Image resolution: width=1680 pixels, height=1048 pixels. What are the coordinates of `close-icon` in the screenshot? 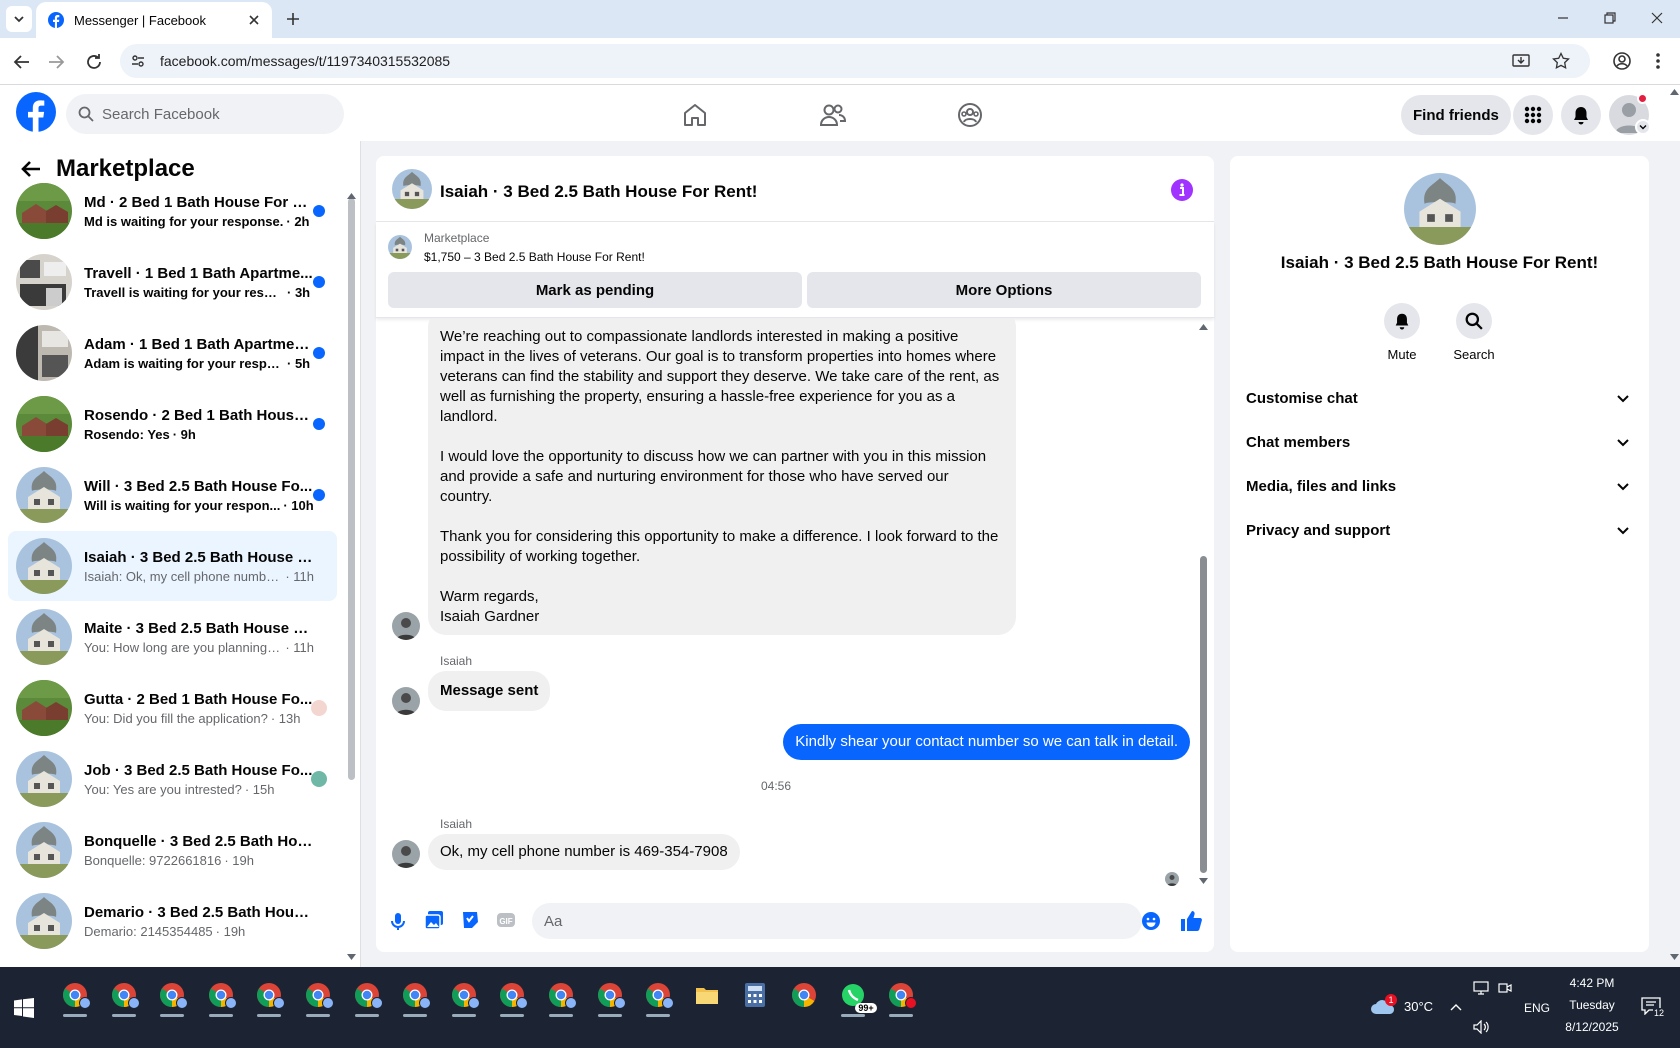 It's located at (254, 20).